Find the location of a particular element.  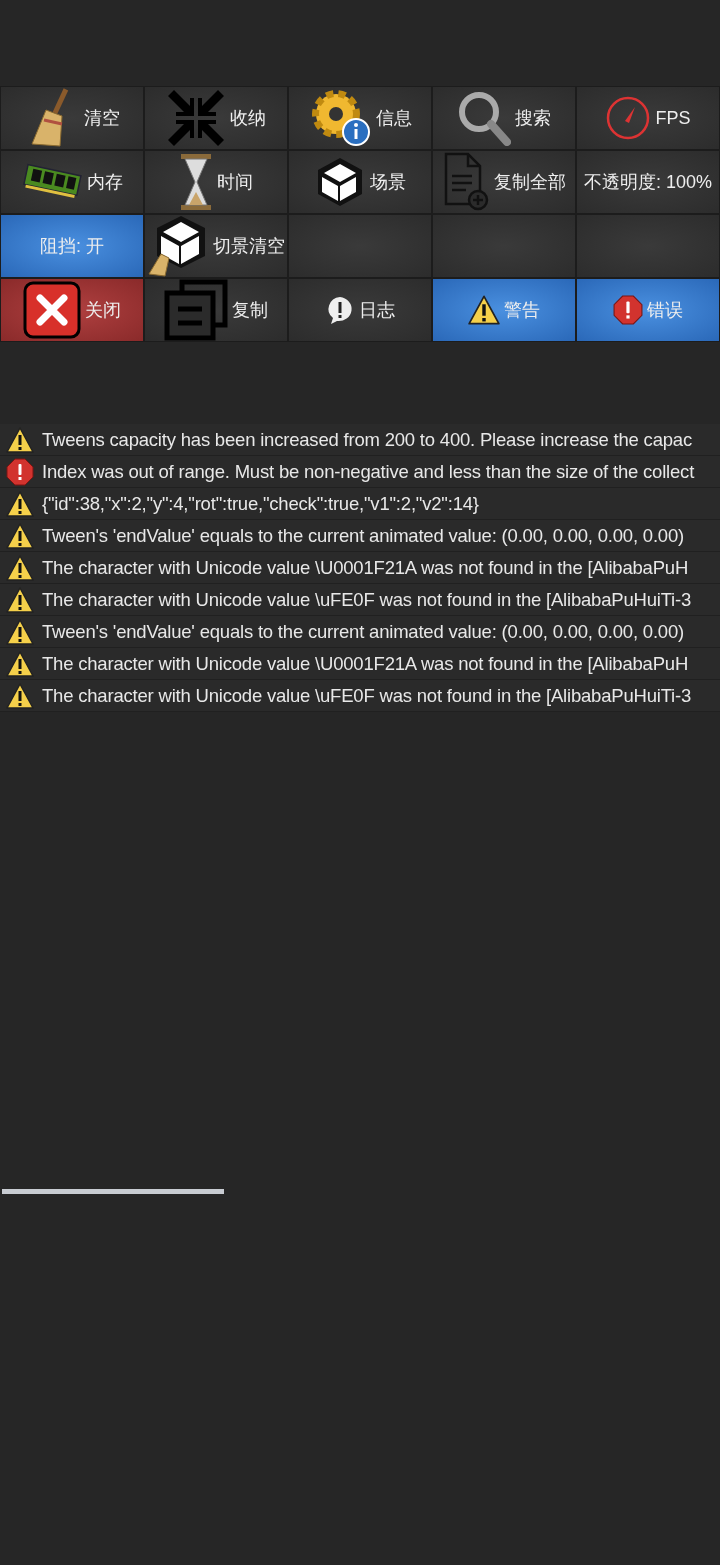

speech-bubble-icon is located at coordinates (340, 310).